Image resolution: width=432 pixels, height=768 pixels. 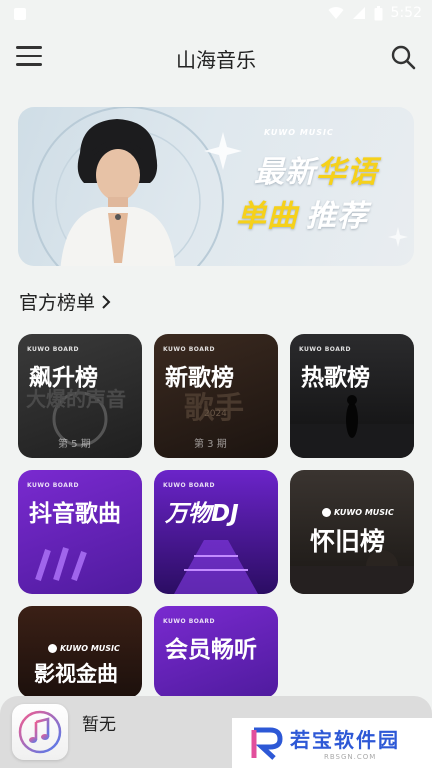 I want to click on wifi-icon, so click(x=336, y=13).